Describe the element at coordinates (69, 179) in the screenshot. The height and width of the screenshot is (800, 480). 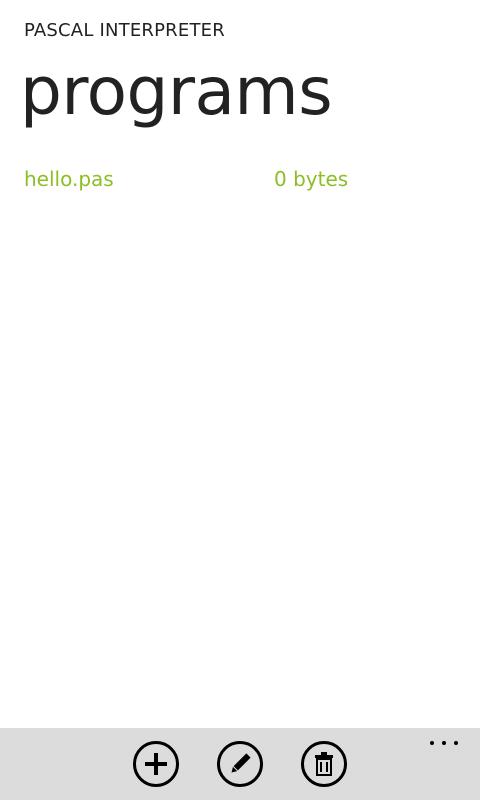
I see `file-name: hello.pas` at that location.